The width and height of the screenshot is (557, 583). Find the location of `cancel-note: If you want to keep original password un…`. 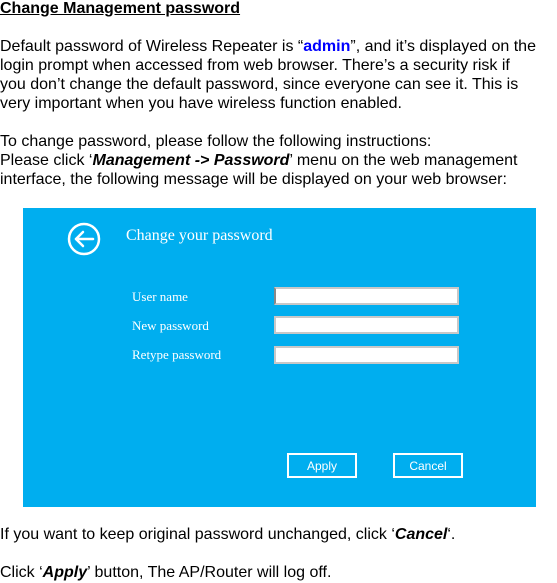

cancel-note: If you want to keep original password un… is located at coordinates (278, 534).